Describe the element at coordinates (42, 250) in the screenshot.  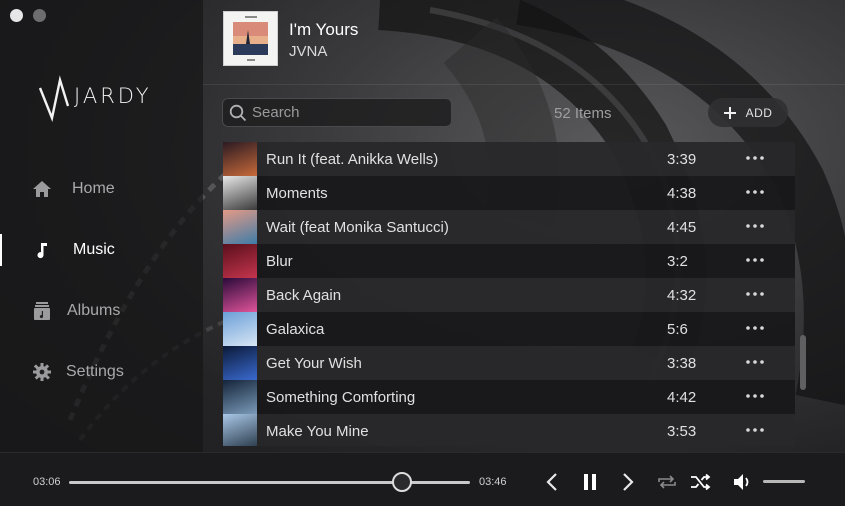
I see `music-note-icon` at that location.